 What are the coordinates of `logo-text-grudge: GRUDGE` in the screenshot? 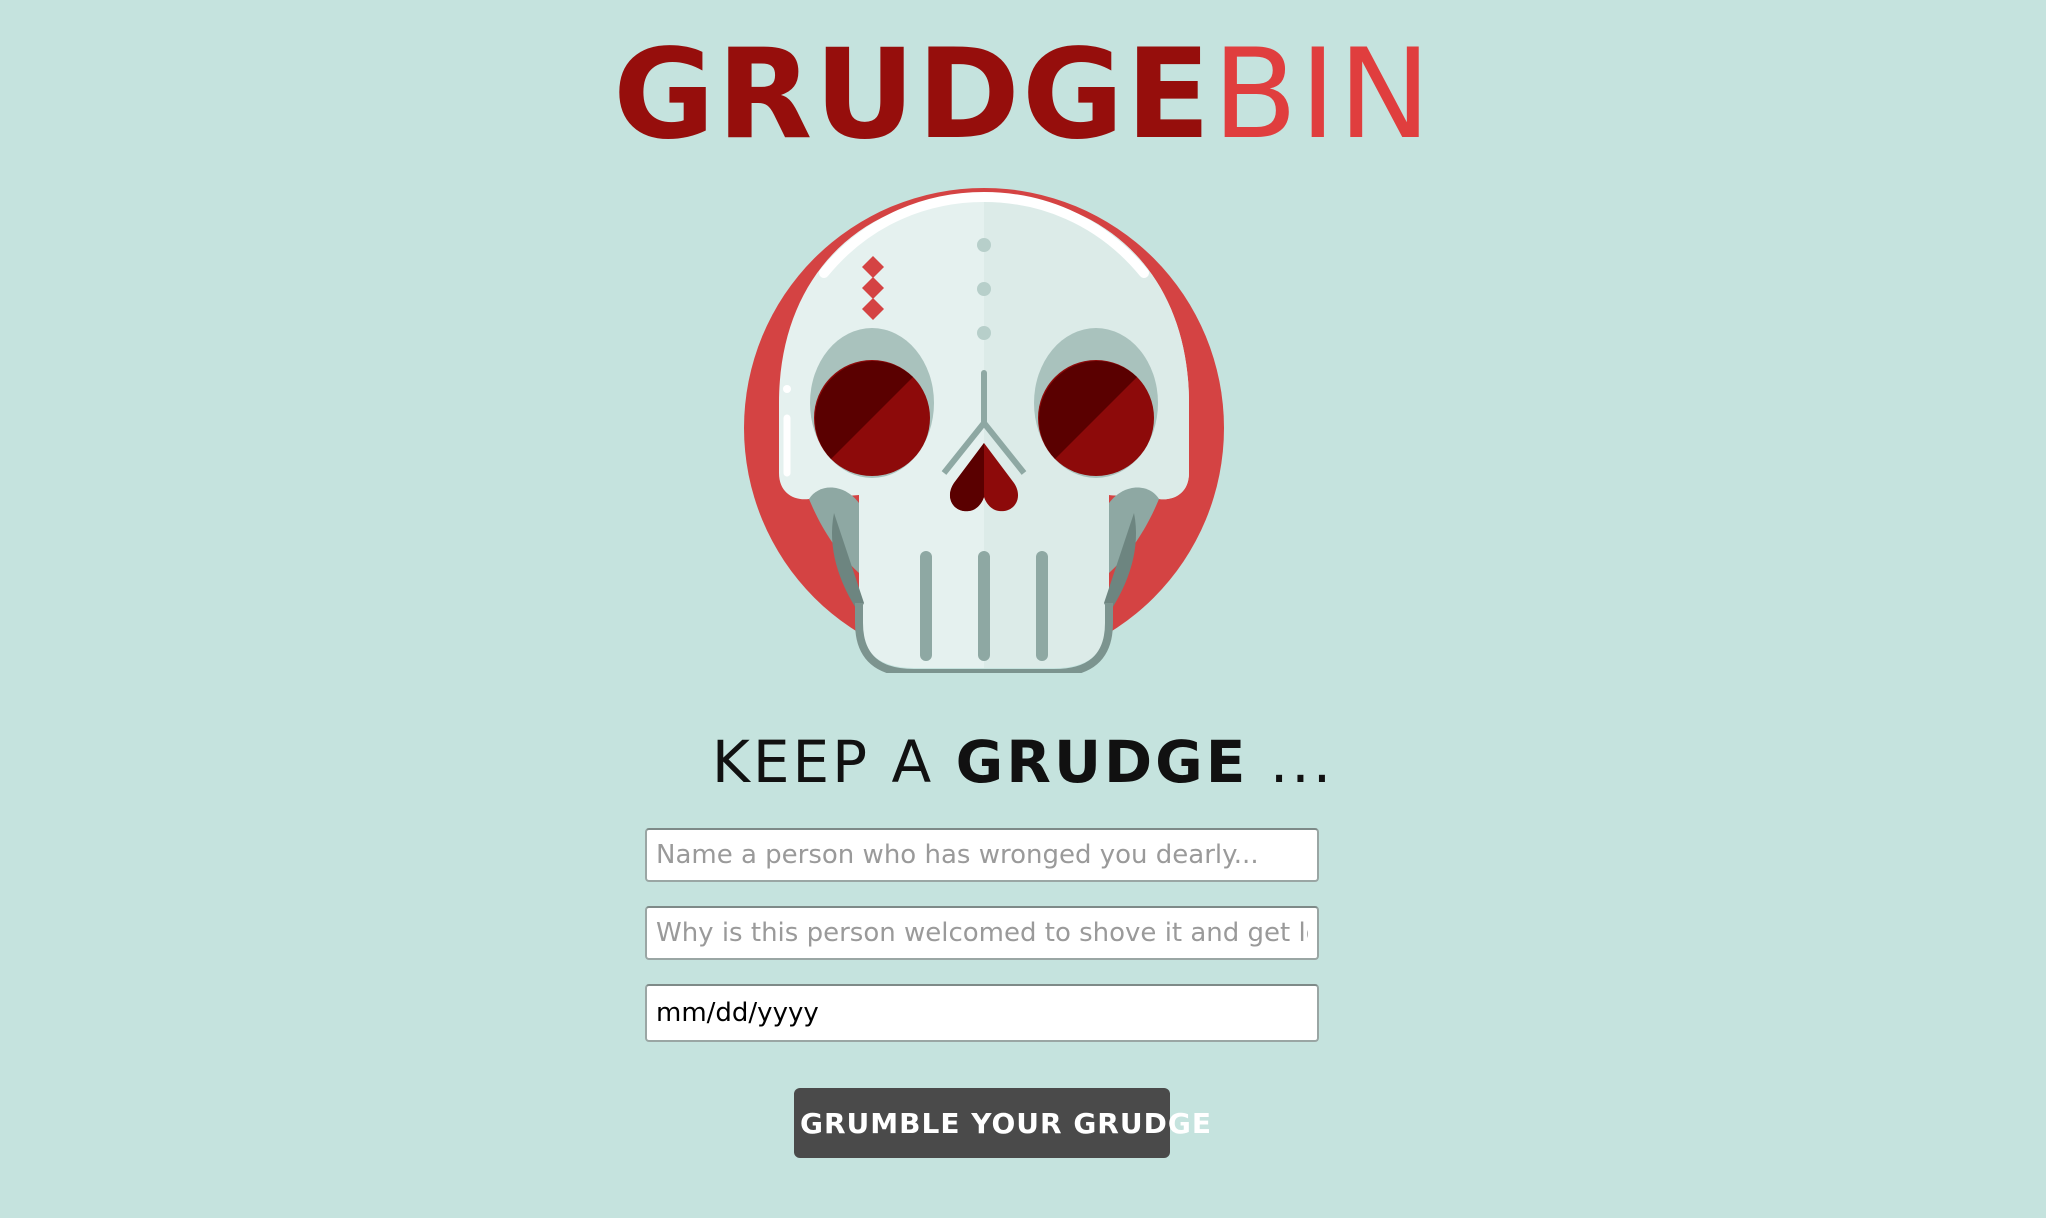 It's located at (913, 95).